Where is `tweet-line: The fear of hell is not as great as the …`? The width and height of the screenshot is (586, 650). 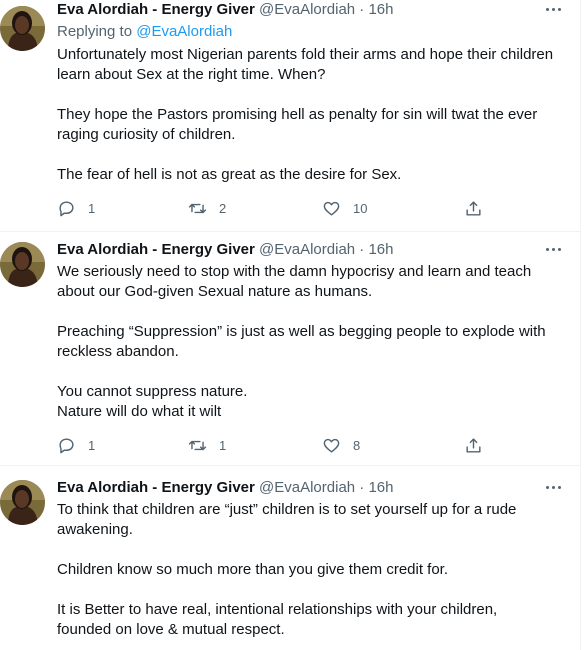 tweet-line: The fear of hell is not as great as the … is located at coordinates (229, 174).